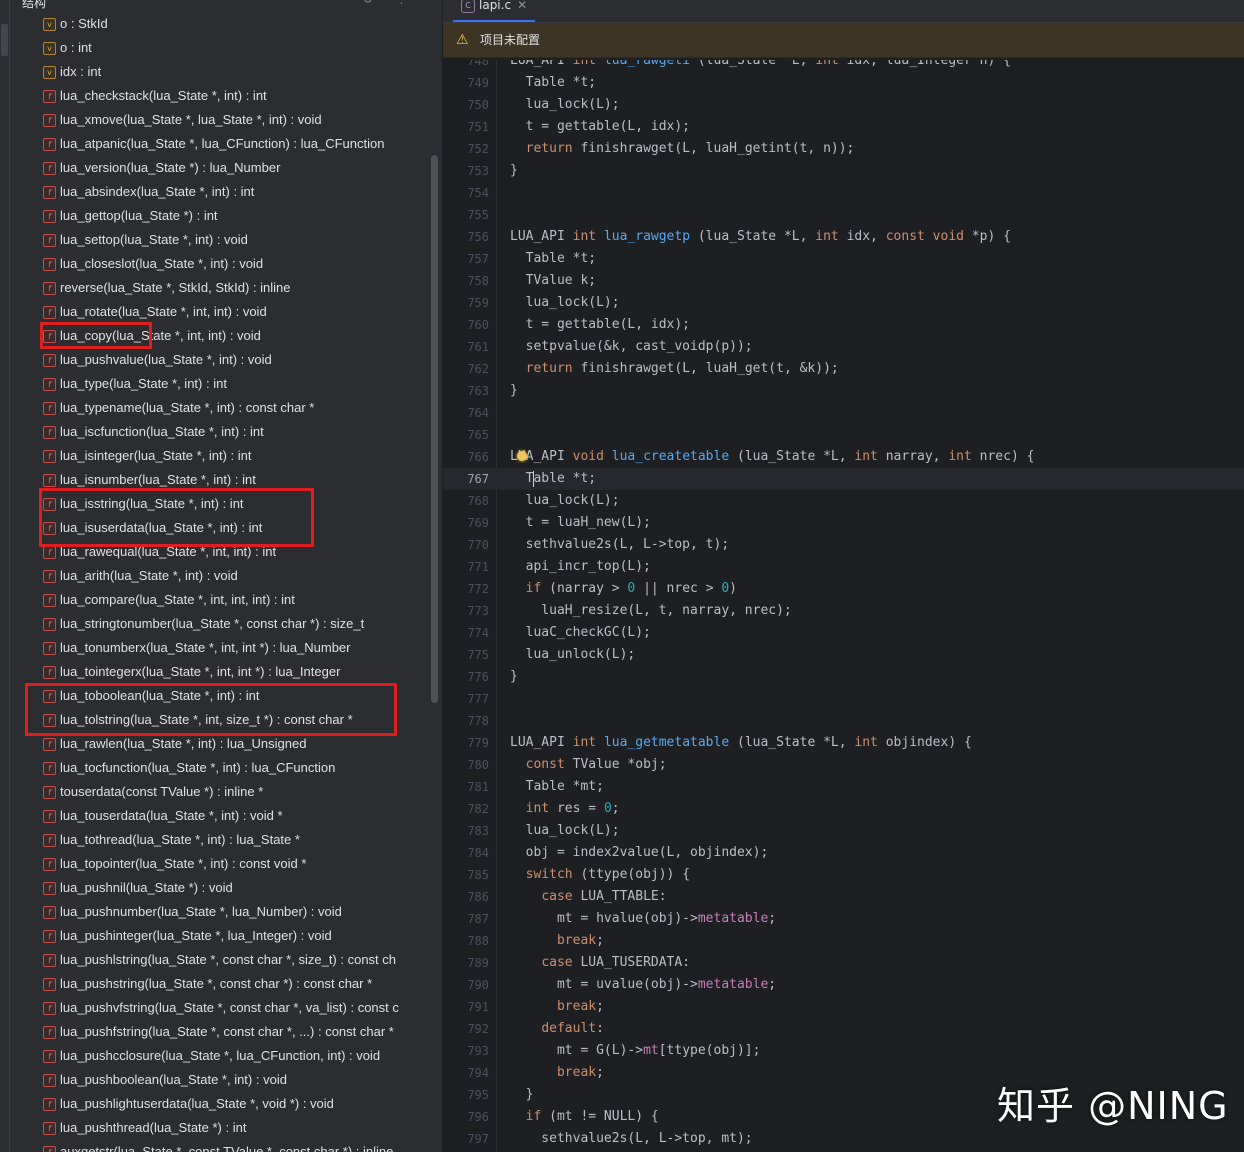 Image resolution: width=1244 pixels, height=1152 pixels. What do you see at coordinates (843, 193) in the screenshot?
I see `code-line: 754` at bounding box center [843, 193].